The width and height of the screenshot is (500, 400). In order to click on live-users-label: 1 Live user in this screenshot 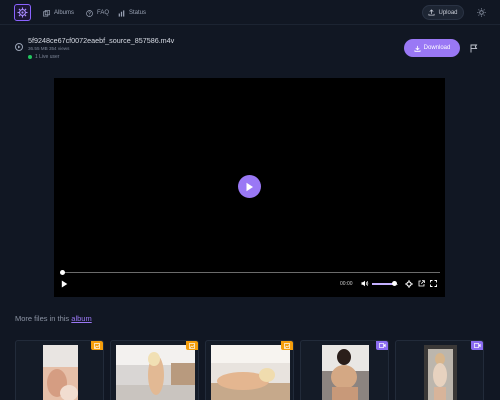, I will do `click(47, 57)`.